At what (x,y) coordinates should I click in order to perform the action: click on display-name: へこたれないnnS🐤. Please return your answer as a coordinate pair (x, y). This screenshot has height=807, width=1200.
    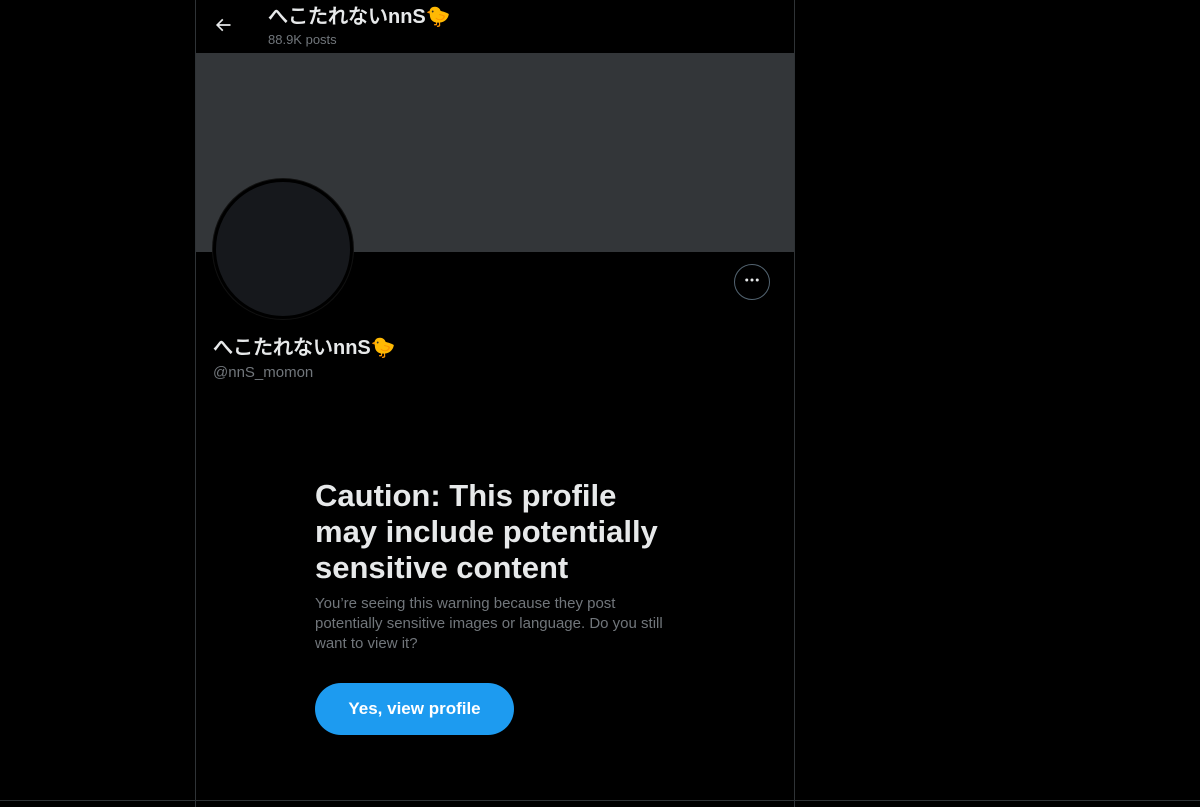
    Looking at the image, I should click on (304, 348).